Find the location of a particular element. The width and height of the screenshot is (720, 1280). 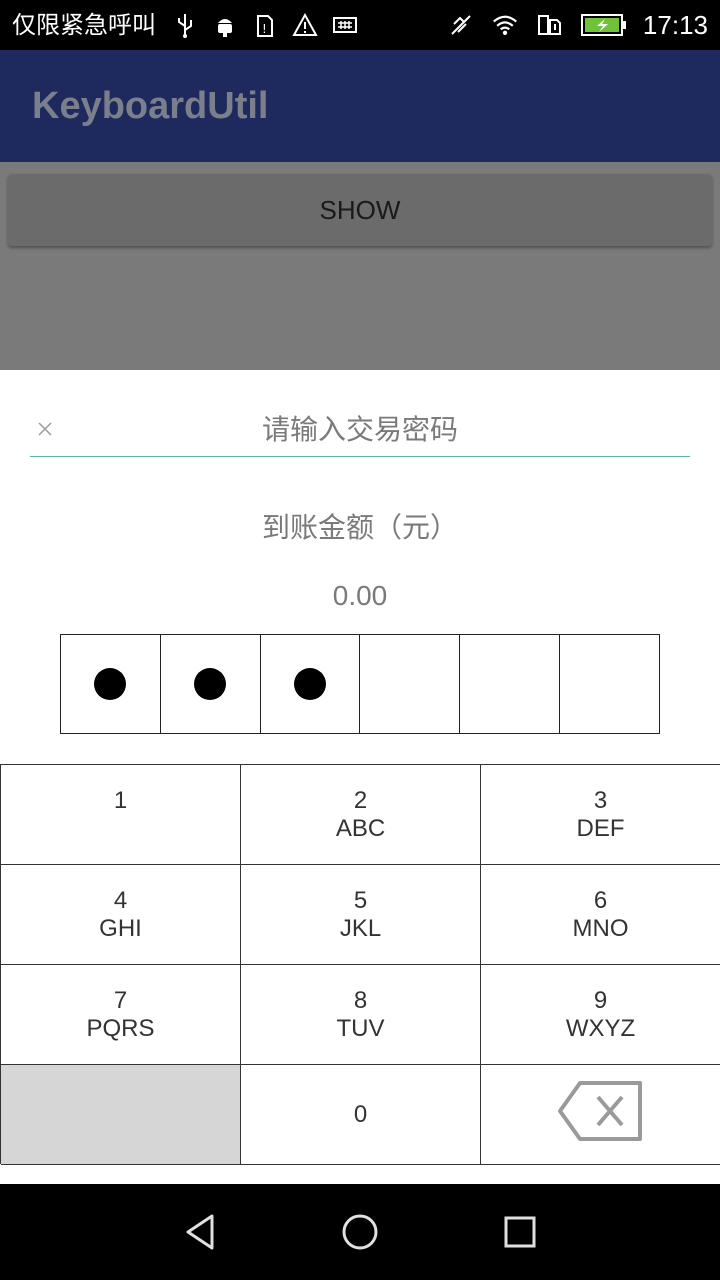

key-9: 9 WXYZ is located at coordinates (600, 1015).